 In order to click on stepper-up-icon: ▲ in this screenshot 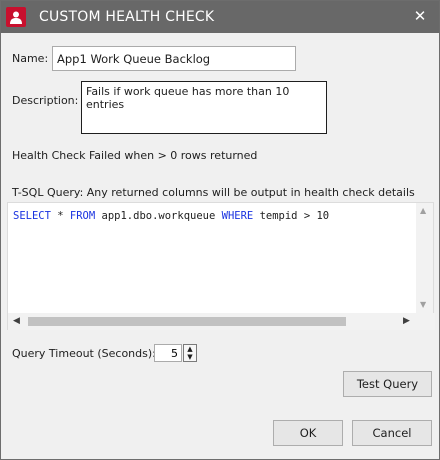, I will do `click(190, 349)`.